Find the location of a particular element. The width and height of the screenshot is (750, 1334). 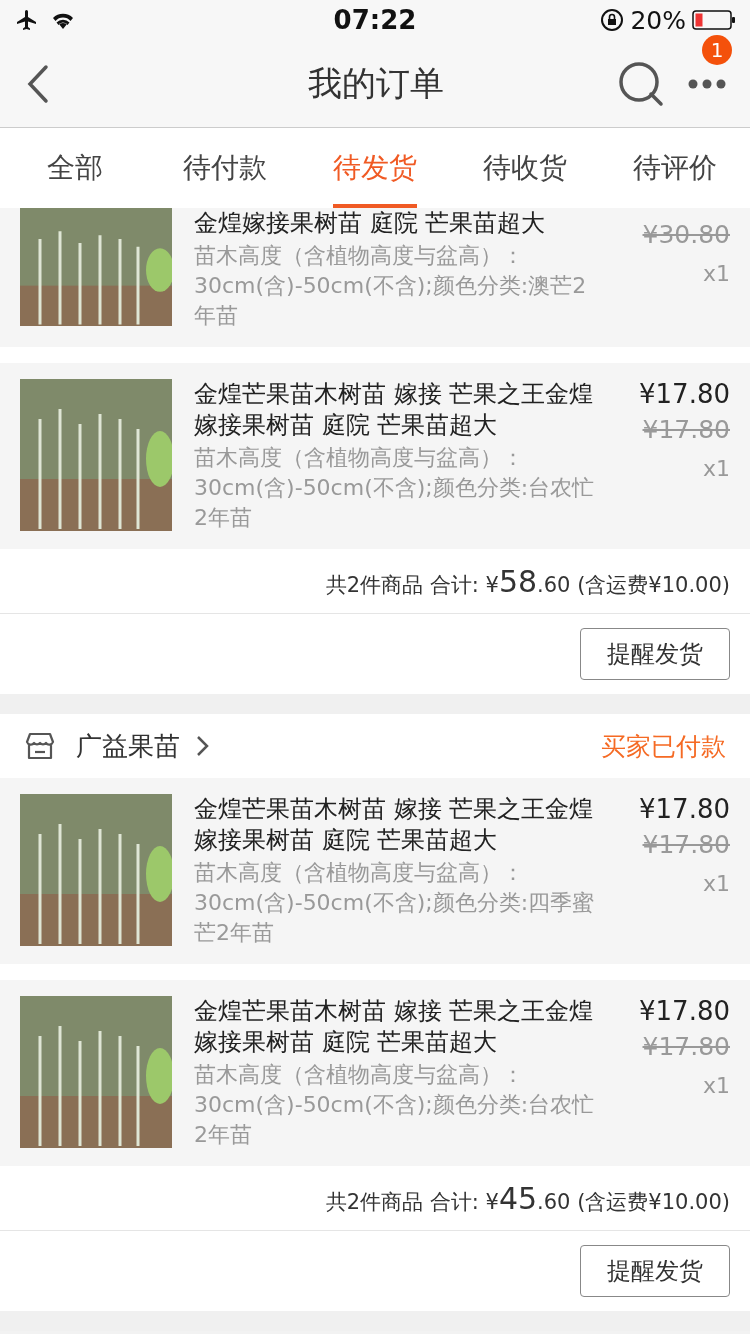

page-title: 我的订单 is located at coordinates (376, 83).